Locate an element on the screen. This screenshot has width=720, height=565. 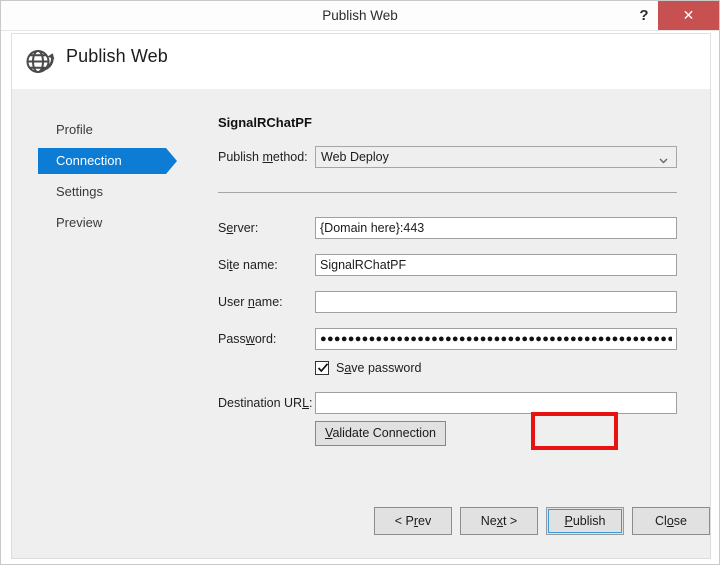
sidebar-item-profile: Profile is located at coordinates (102, 130).